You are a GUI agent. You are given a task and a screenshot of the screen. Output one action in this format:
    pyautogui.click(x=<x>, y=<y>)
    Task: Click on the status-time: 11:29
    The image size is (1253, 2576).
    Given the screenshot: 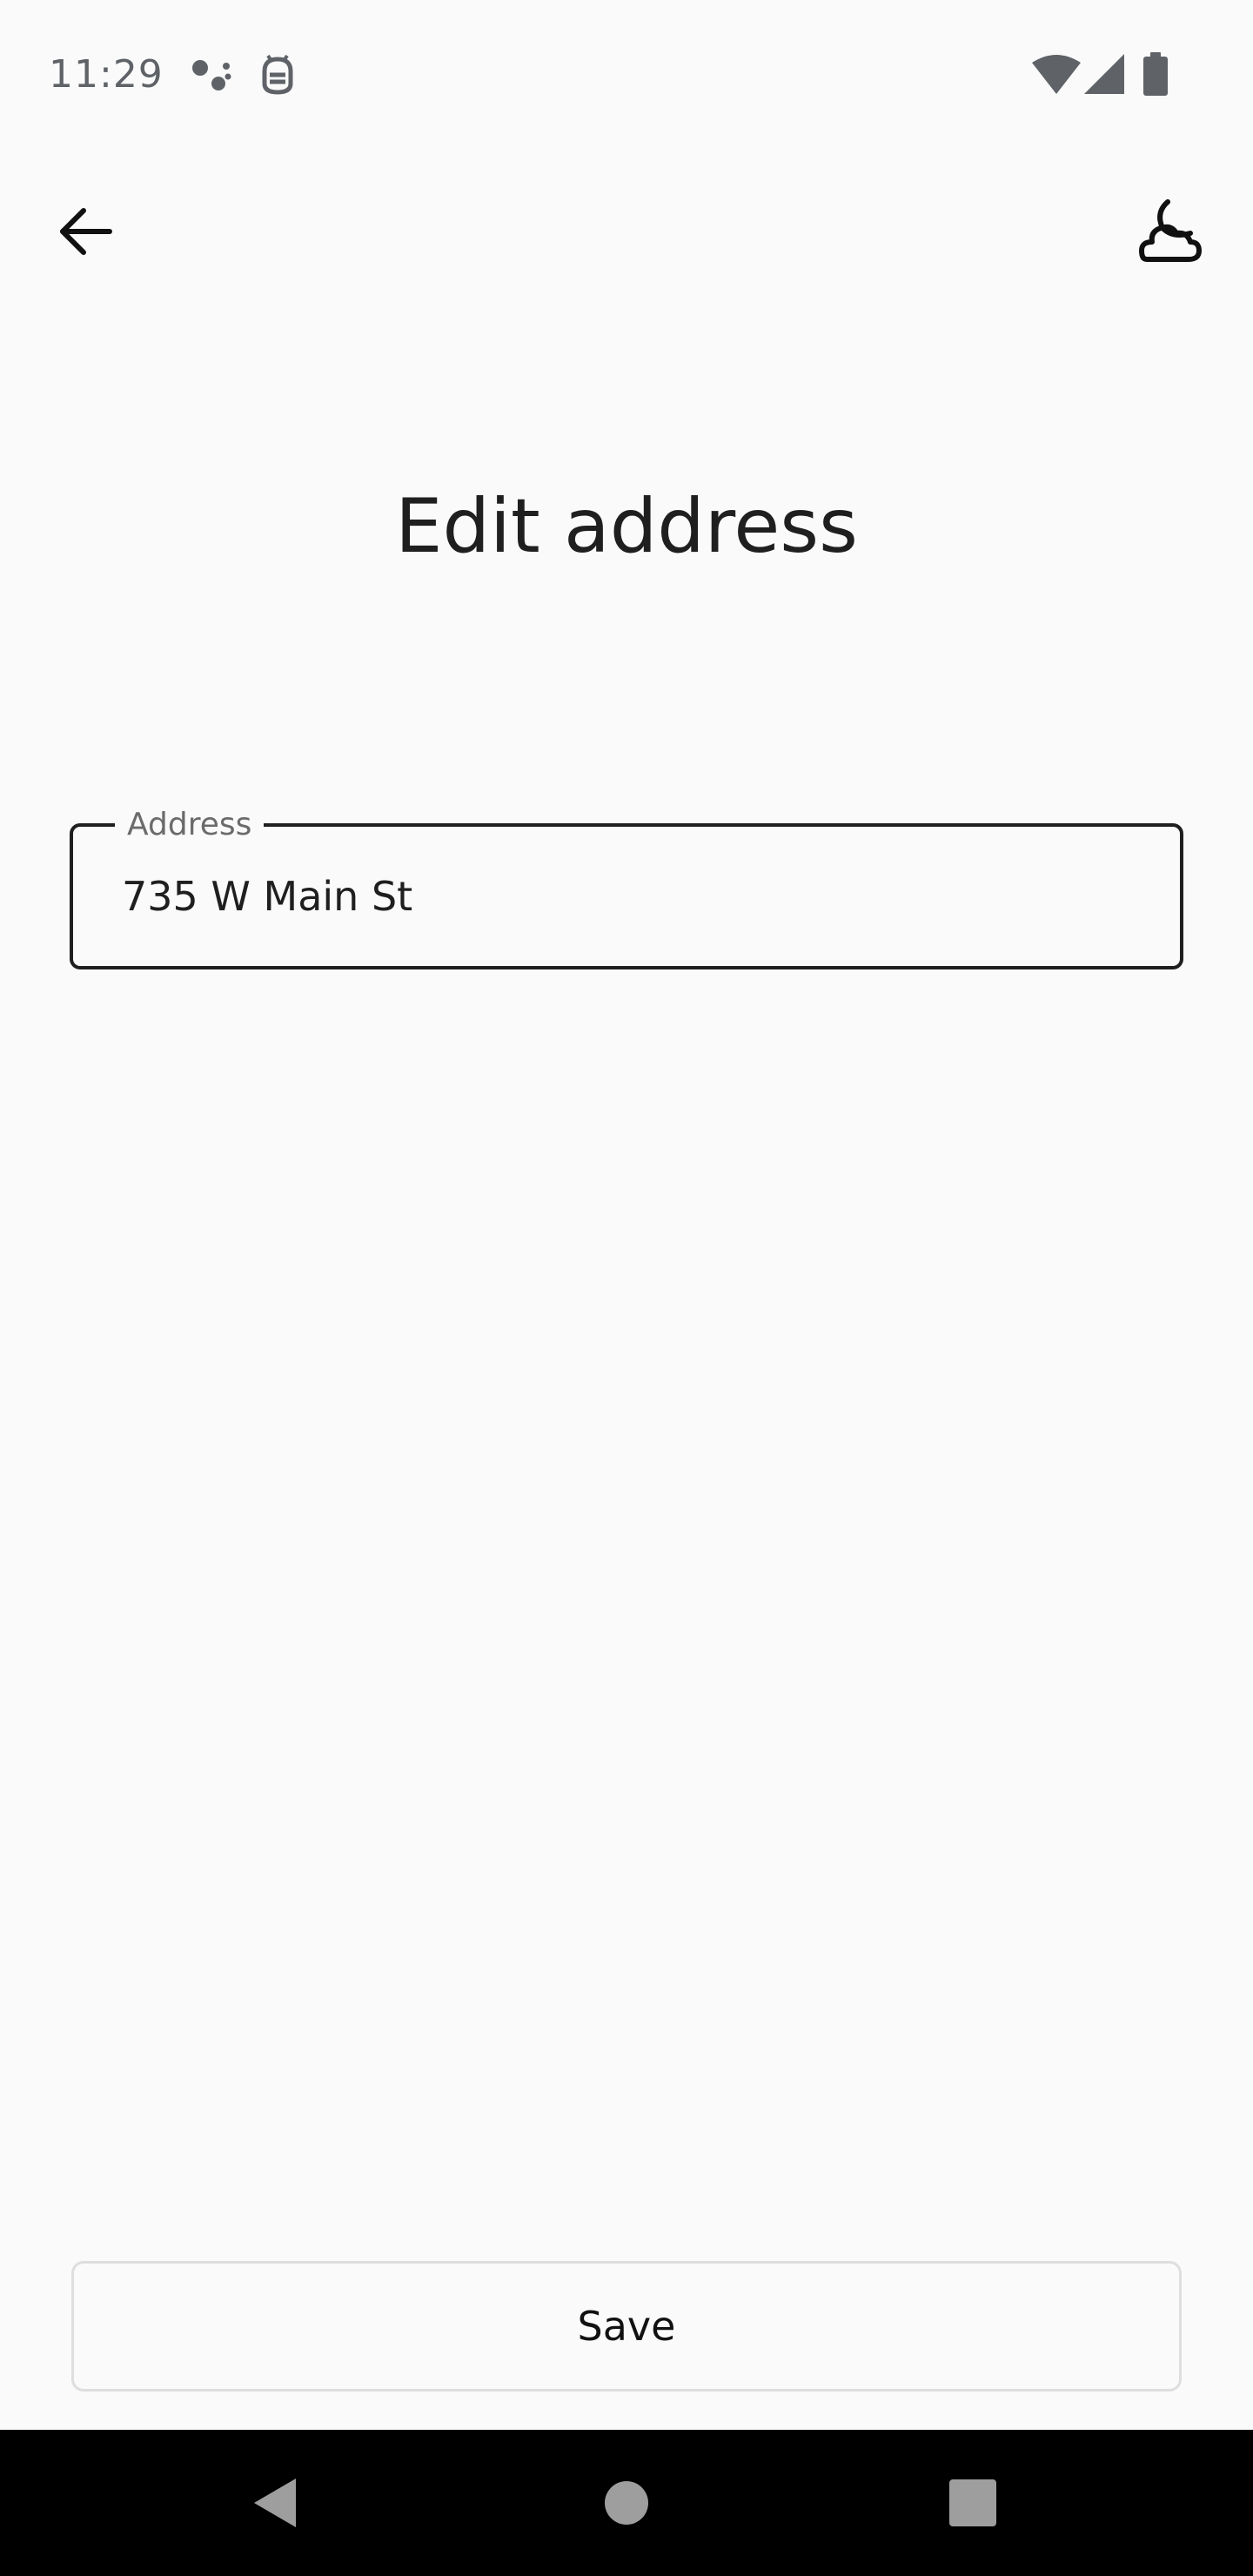 What is the action you would take?
    pyautogui.click(x=106, y=74)
    